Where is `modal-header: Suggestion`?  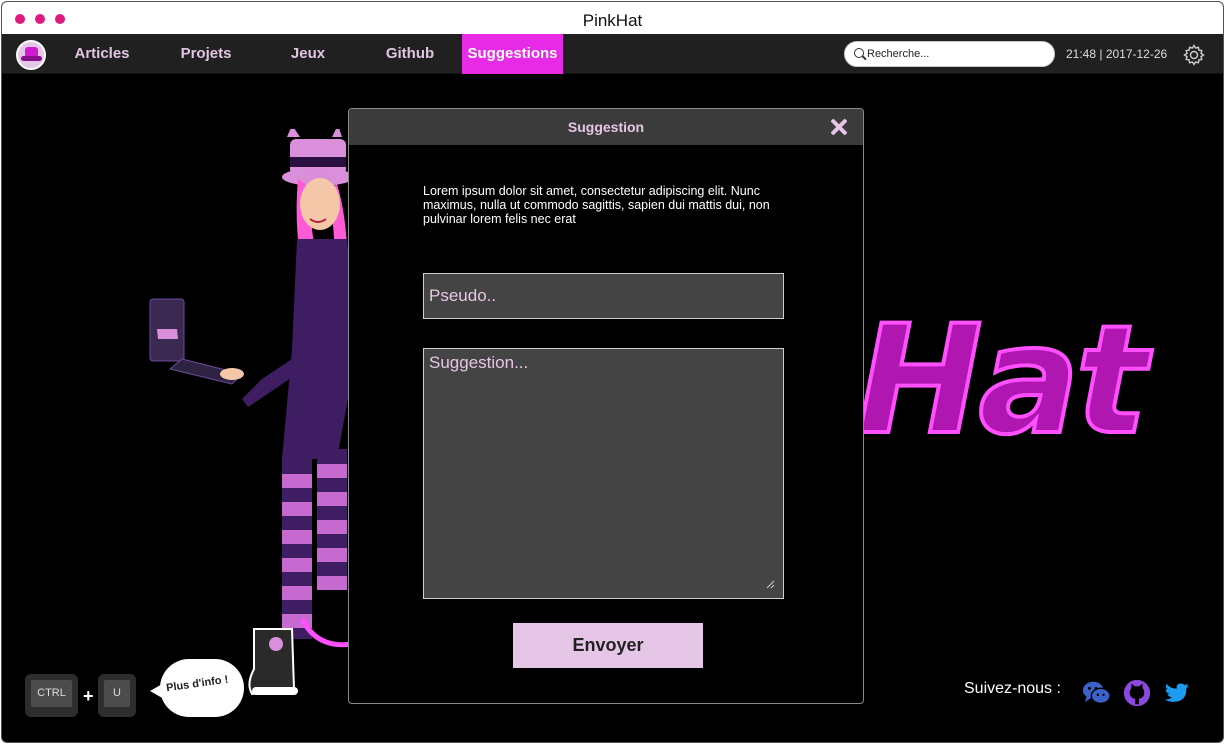
modal-header: Suggestion is located at coordinates (606, 127).